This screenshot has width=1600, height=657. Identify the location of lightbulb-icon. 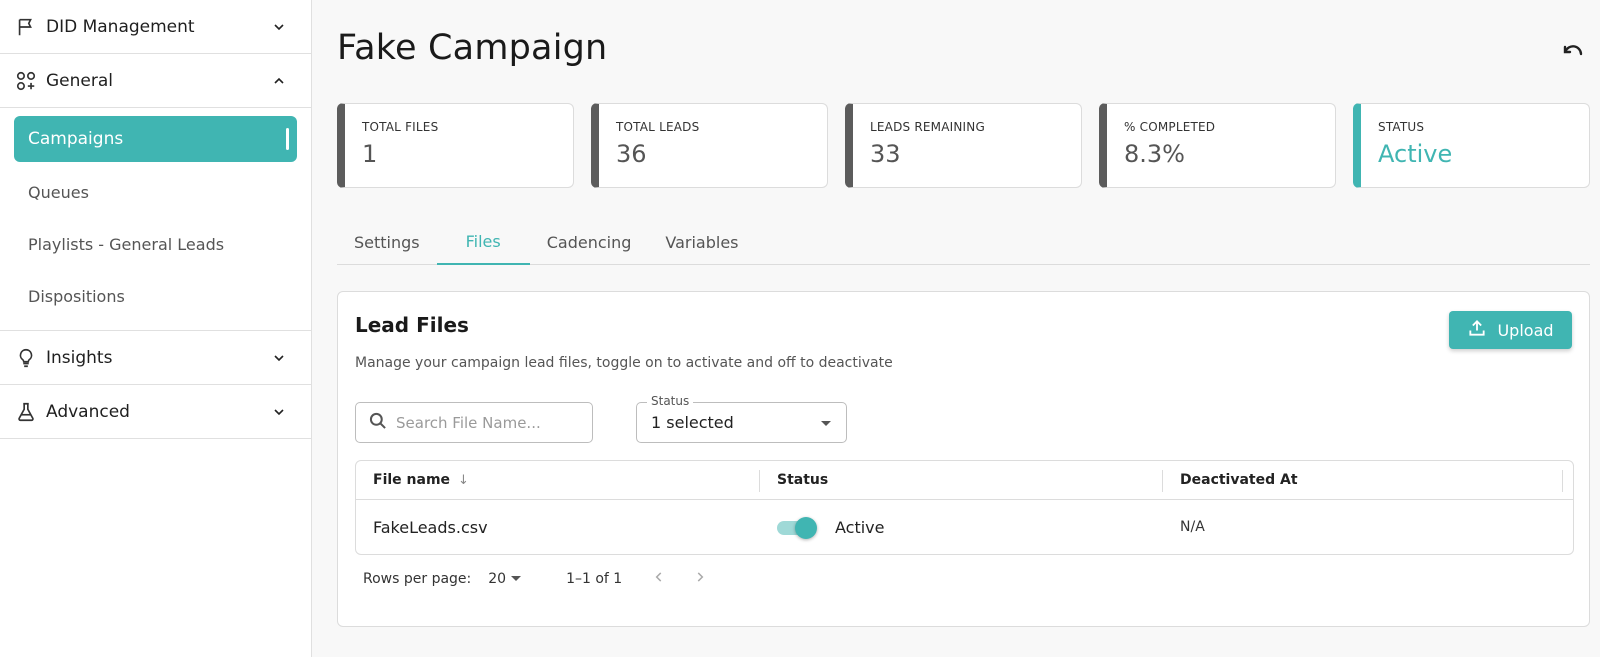
(26, 358).